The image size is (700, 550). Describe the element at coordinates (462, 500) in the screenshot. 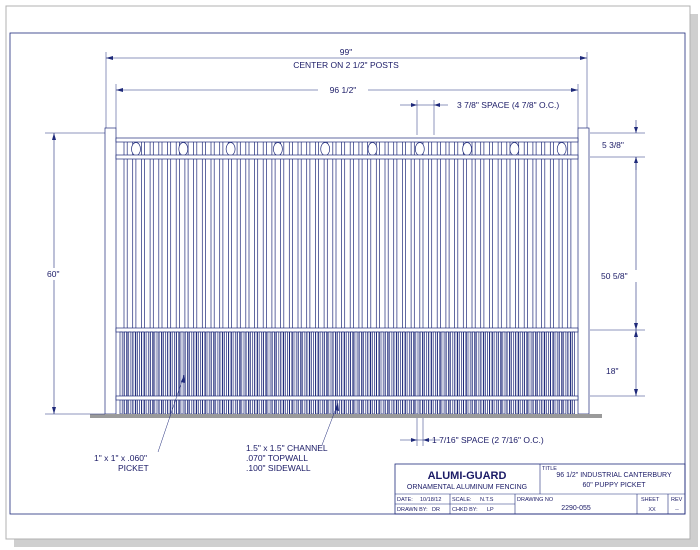

I see `scale-label: SCALE:` at that location.